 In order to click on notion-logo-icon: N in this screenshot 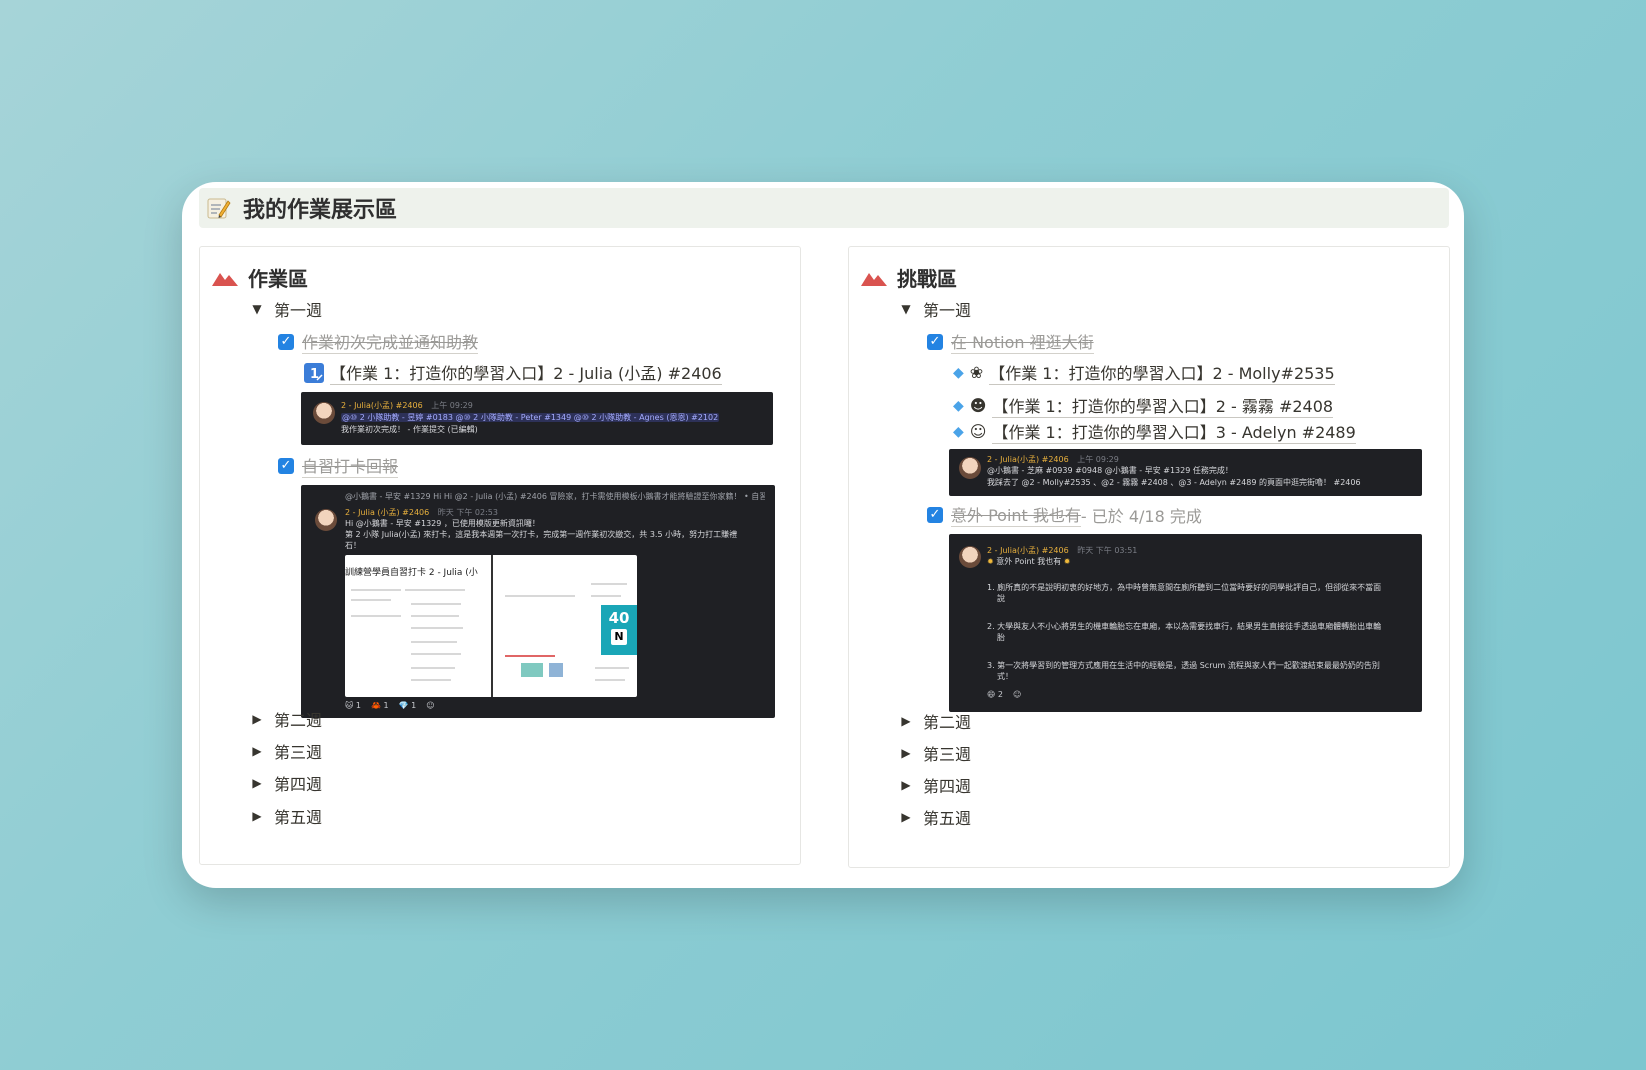, I will do `click(619, 637)`.